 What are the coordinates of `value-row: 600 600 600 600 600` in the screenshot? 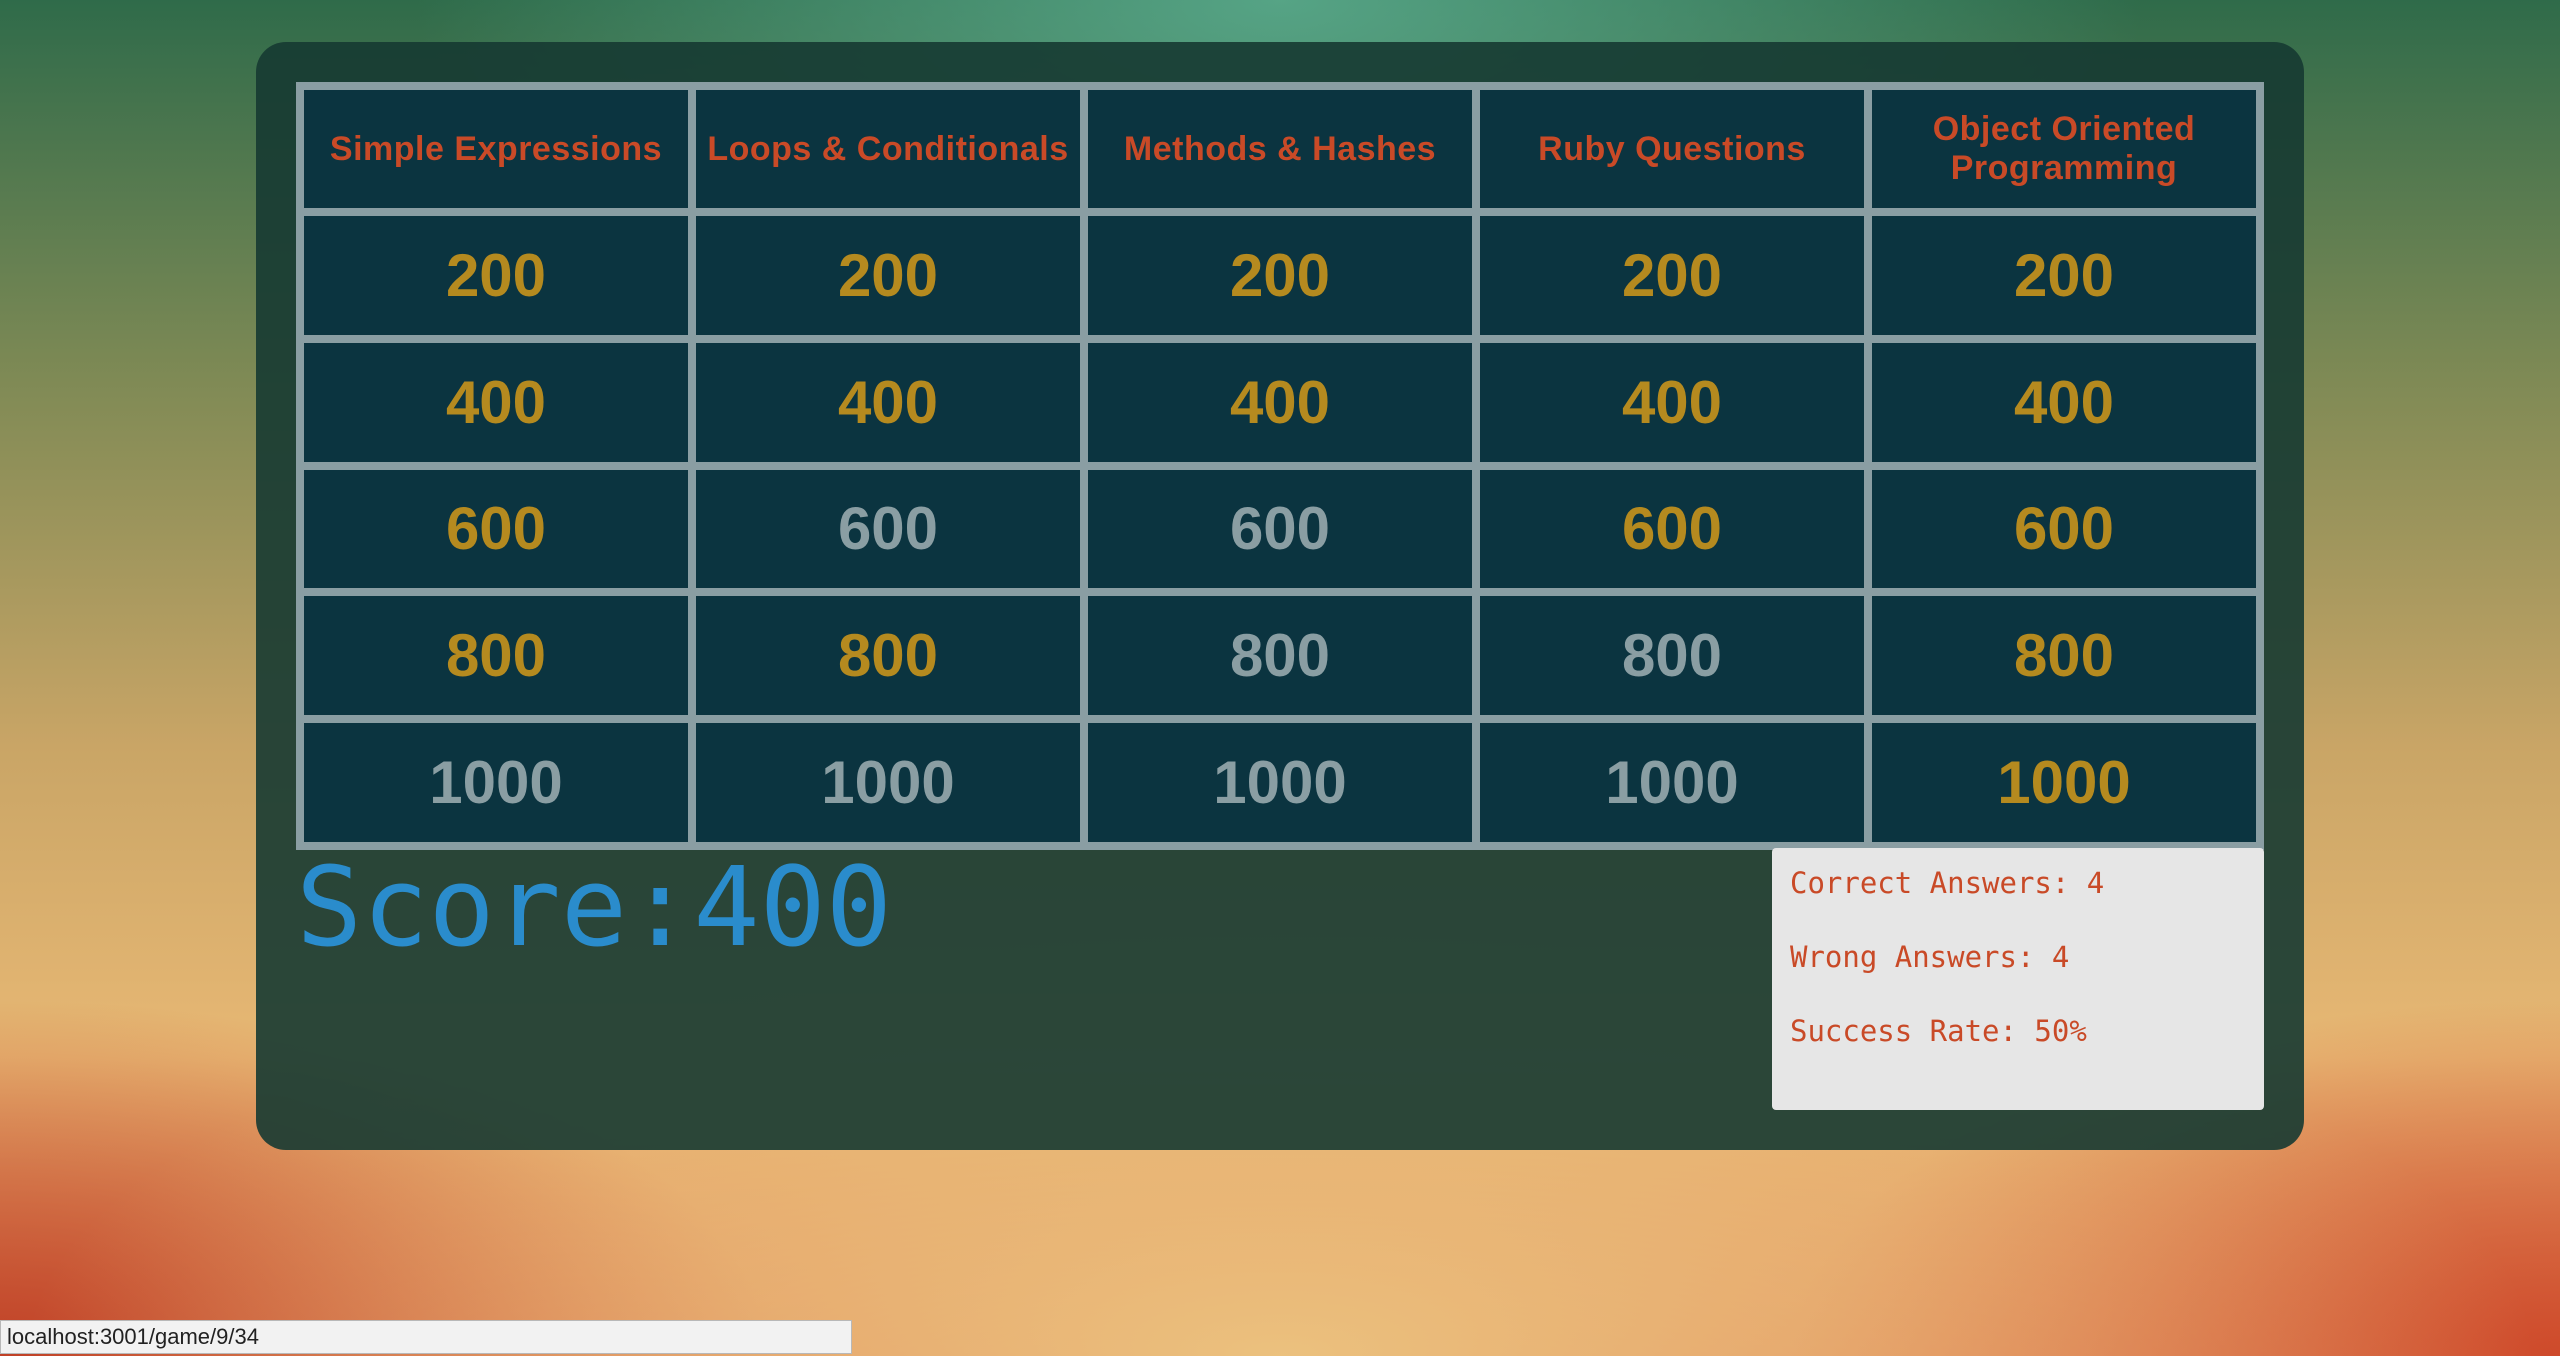 It's located at (1280, 529).